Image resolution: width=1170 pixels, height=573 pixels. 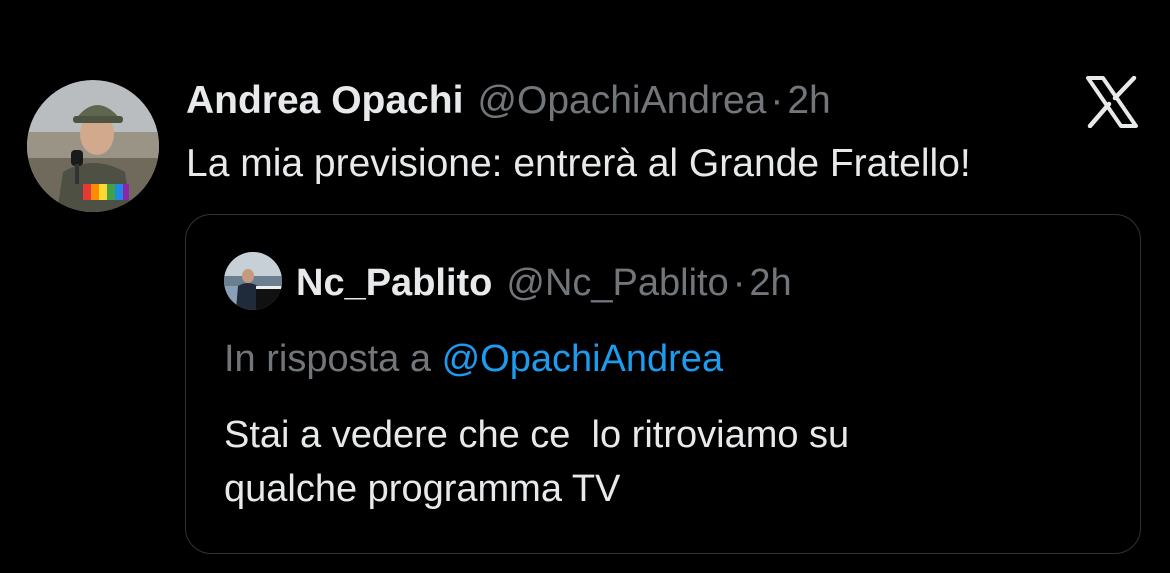 I want to click on quote-author-handle: @Nc_Pablito, so click(x=617, y=283).